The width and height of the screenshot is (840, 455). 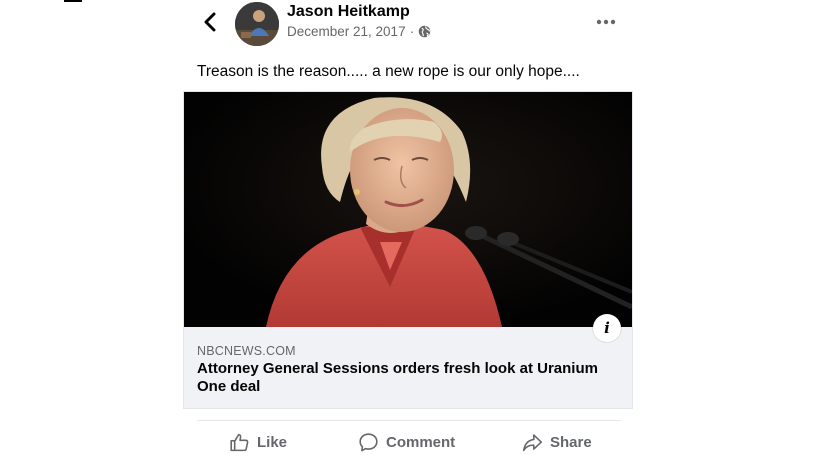 What do you see at coordinates (73, 1) in the screenshot?
I see `top-edge-mark` at bounding box center [73, 1].